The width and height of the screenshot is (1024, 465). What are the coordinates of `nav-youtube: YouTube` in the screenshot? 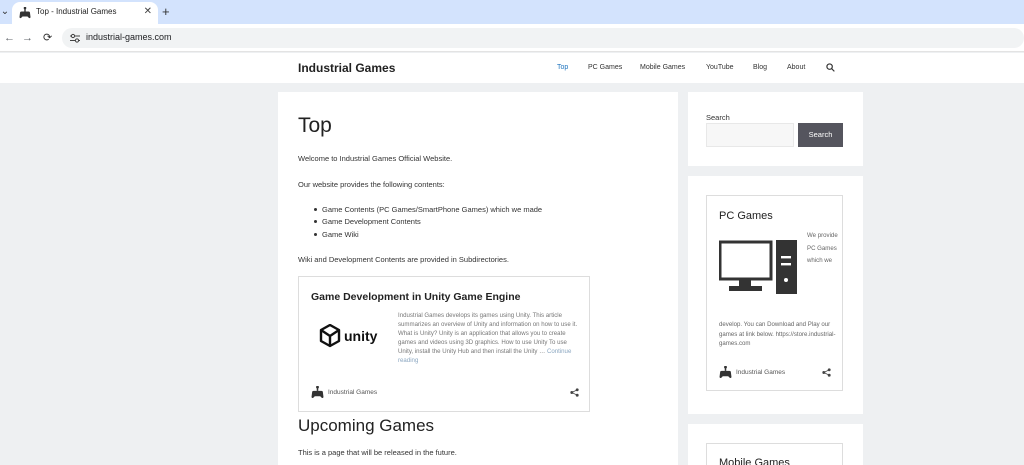 It's located at (720, 67).